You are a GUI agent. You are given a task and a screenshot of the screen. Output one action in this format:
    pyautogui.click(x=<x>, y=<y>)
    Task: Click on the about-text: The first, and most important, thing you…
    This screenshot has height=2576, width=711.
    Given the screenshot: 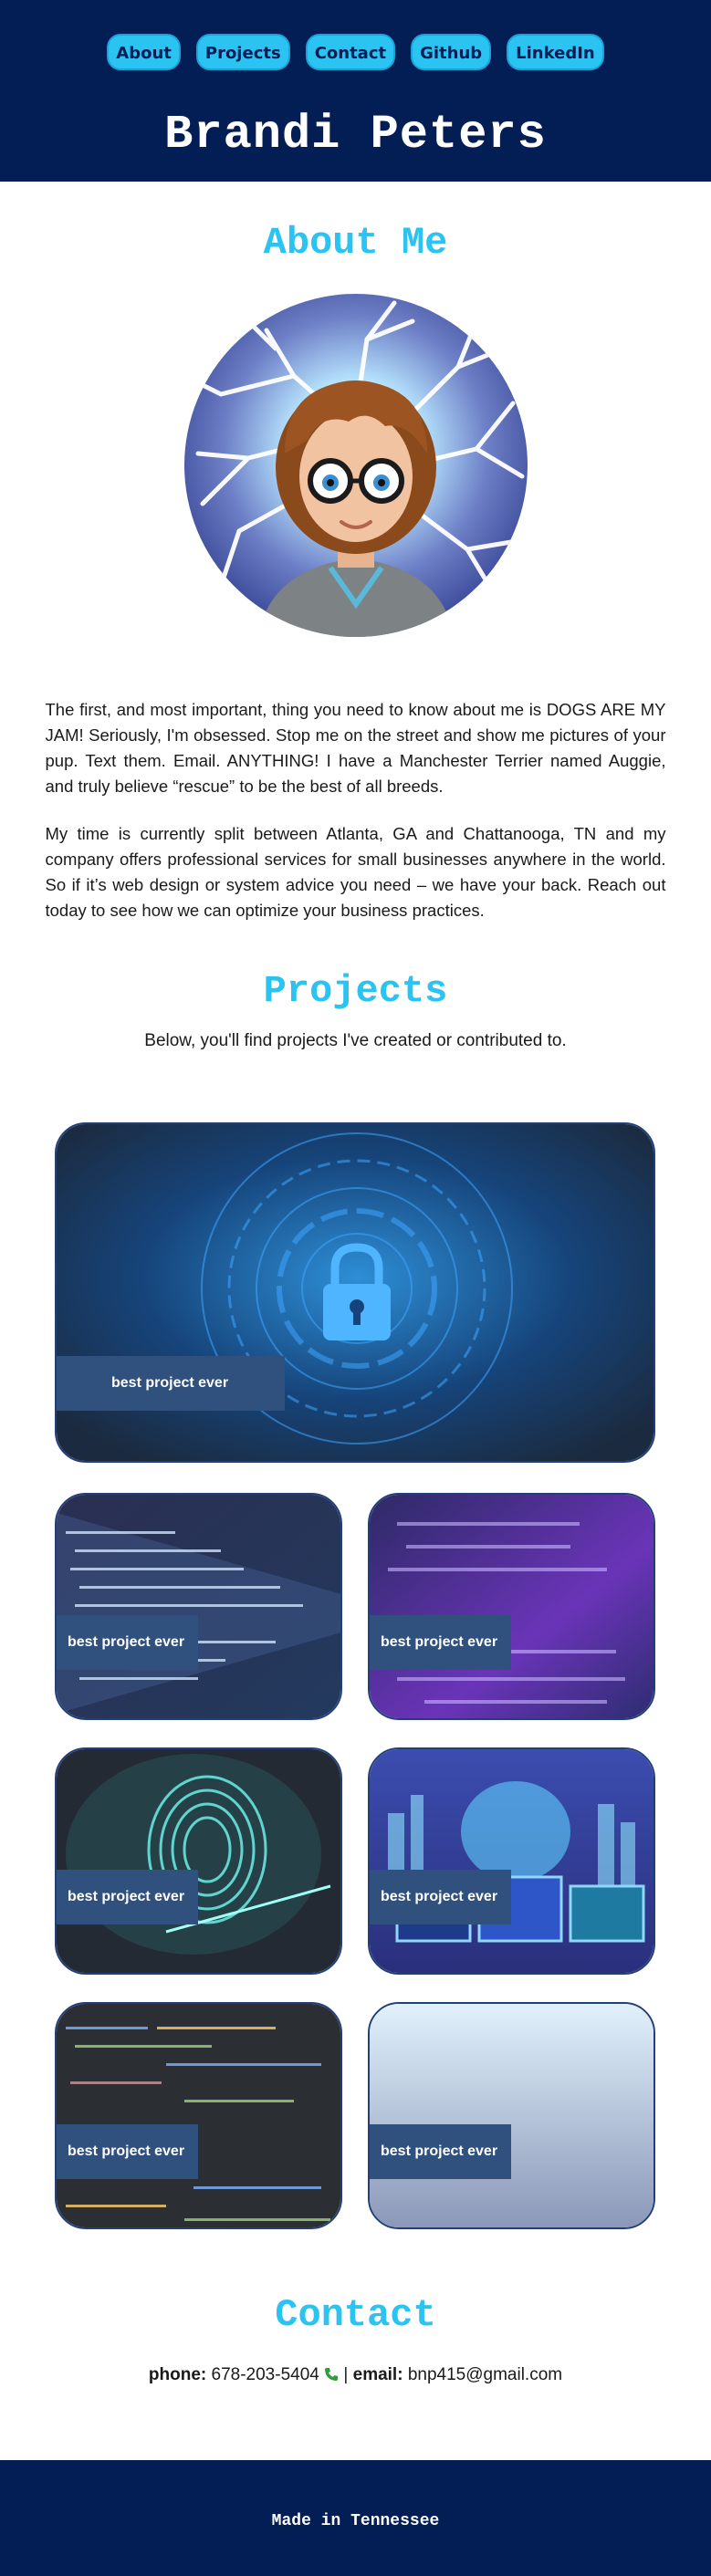 What is the action you would take?
    pyautogui.click(x=356, y=810)
    